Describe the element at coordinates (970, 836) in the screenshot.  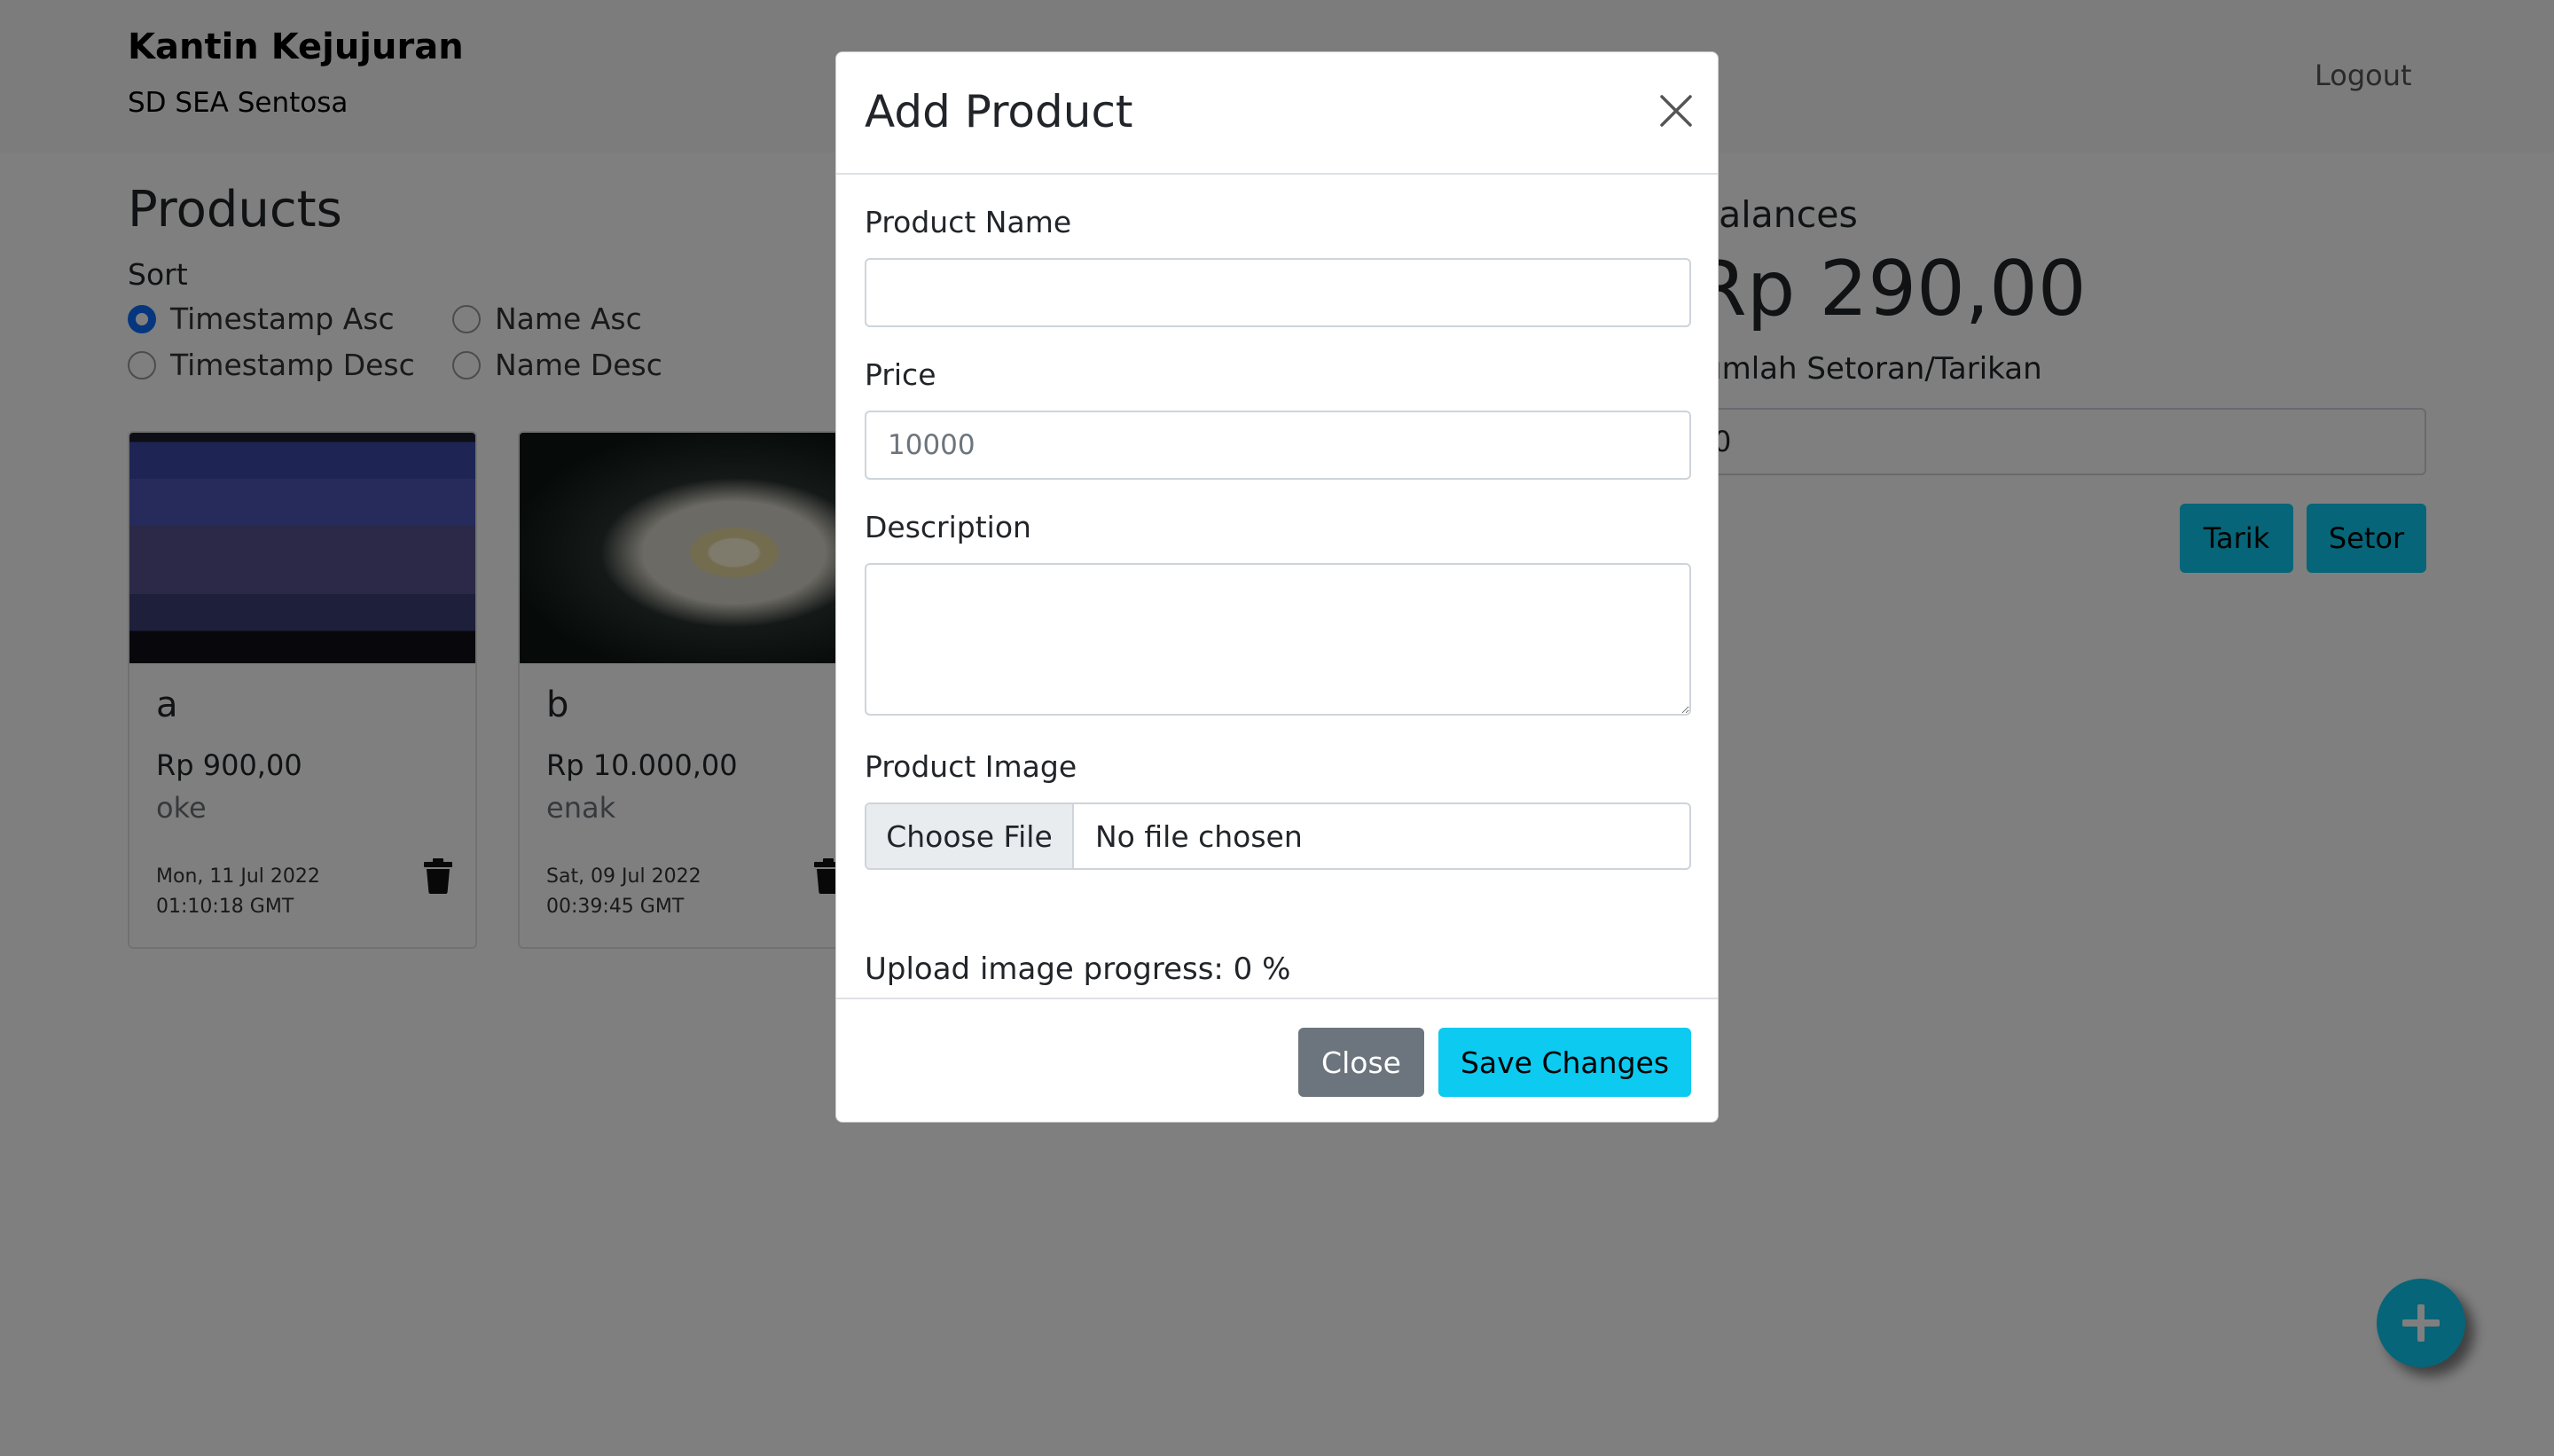
I see `choose-file-button: Choose File` at that location.